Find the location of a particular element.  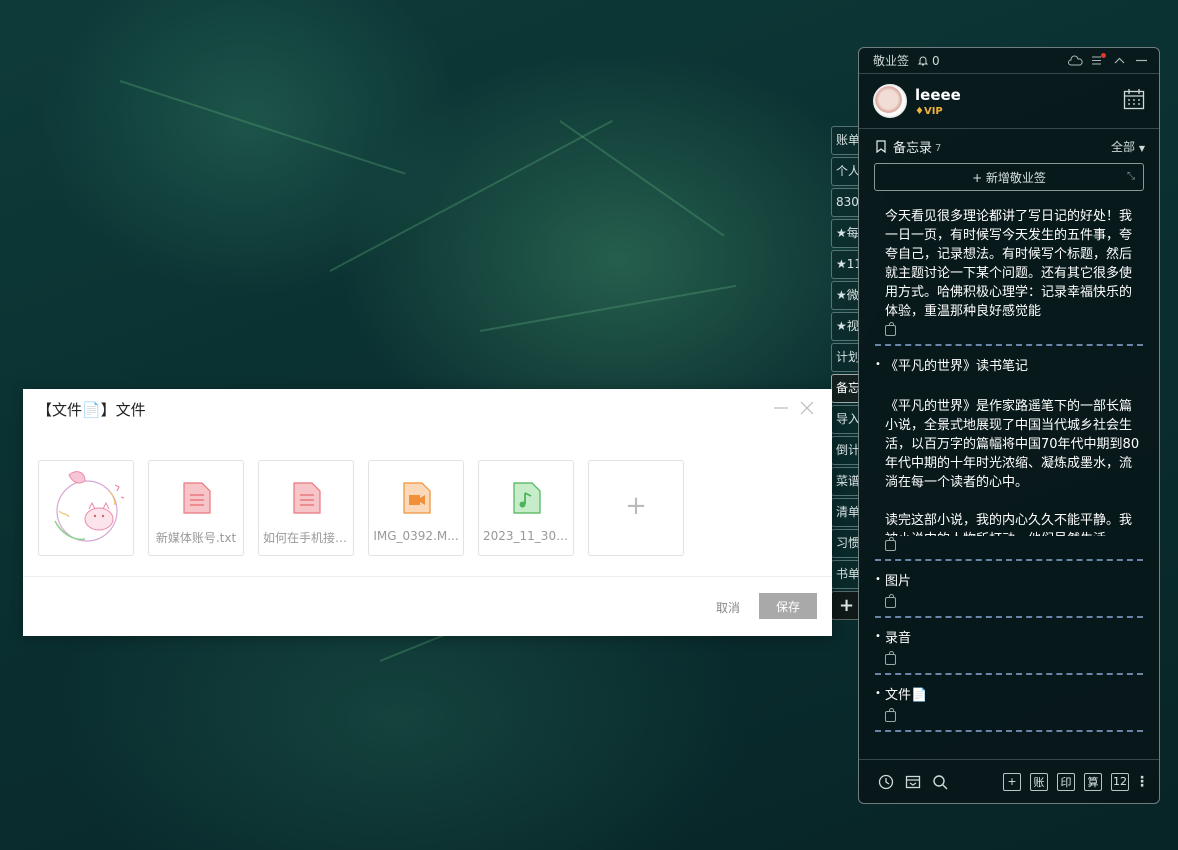

memo-title: 备忘录 is located at coordinates (913, 148).